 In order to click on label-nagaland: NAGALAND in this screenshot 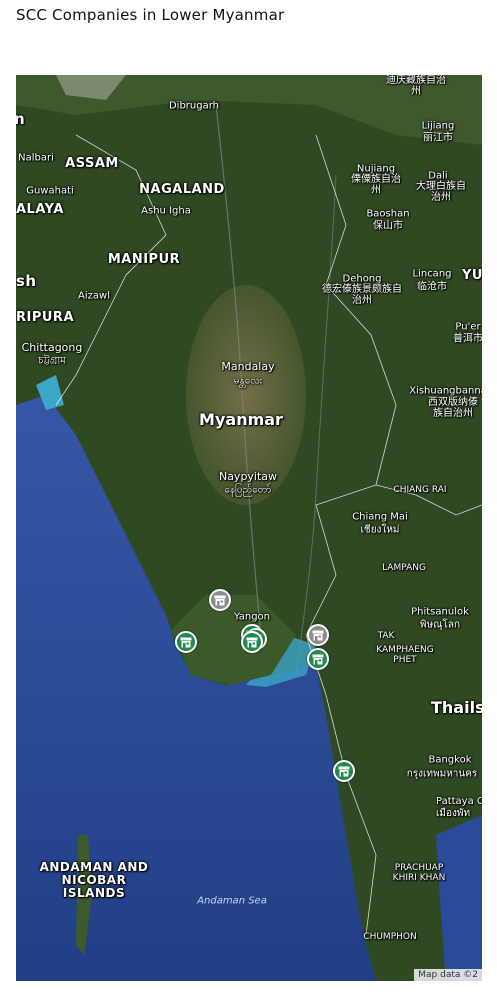, I will do `click(182, 189)`.